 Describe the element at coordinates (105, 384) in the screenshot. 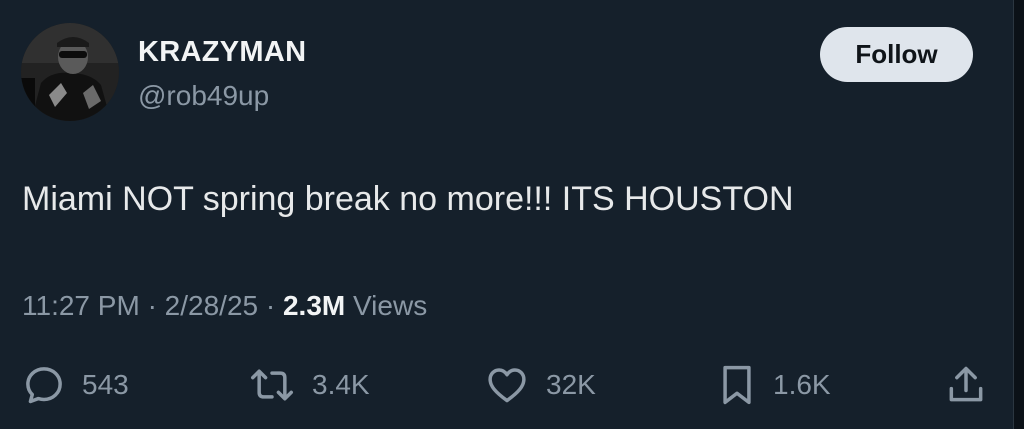

I see `reply-count: 543` at that location.